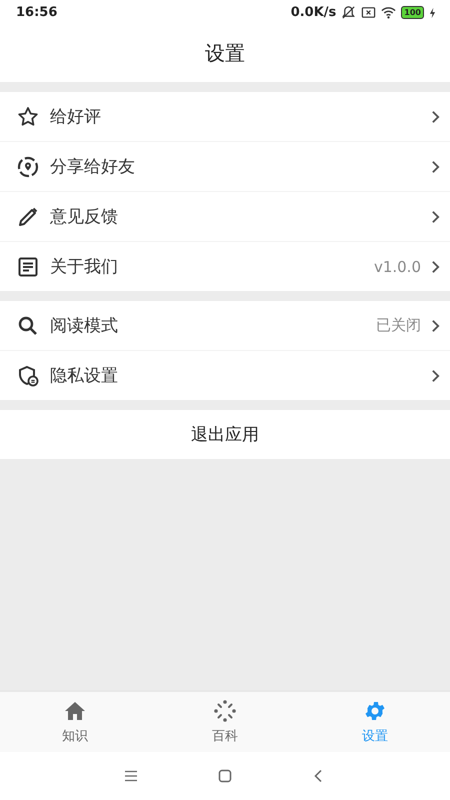 The width and height of the screenshot is (450, 800). What do you see at coordinates (225, 711) in the screenshot?
I see `burst-icon` at bounding box center [225, 711].